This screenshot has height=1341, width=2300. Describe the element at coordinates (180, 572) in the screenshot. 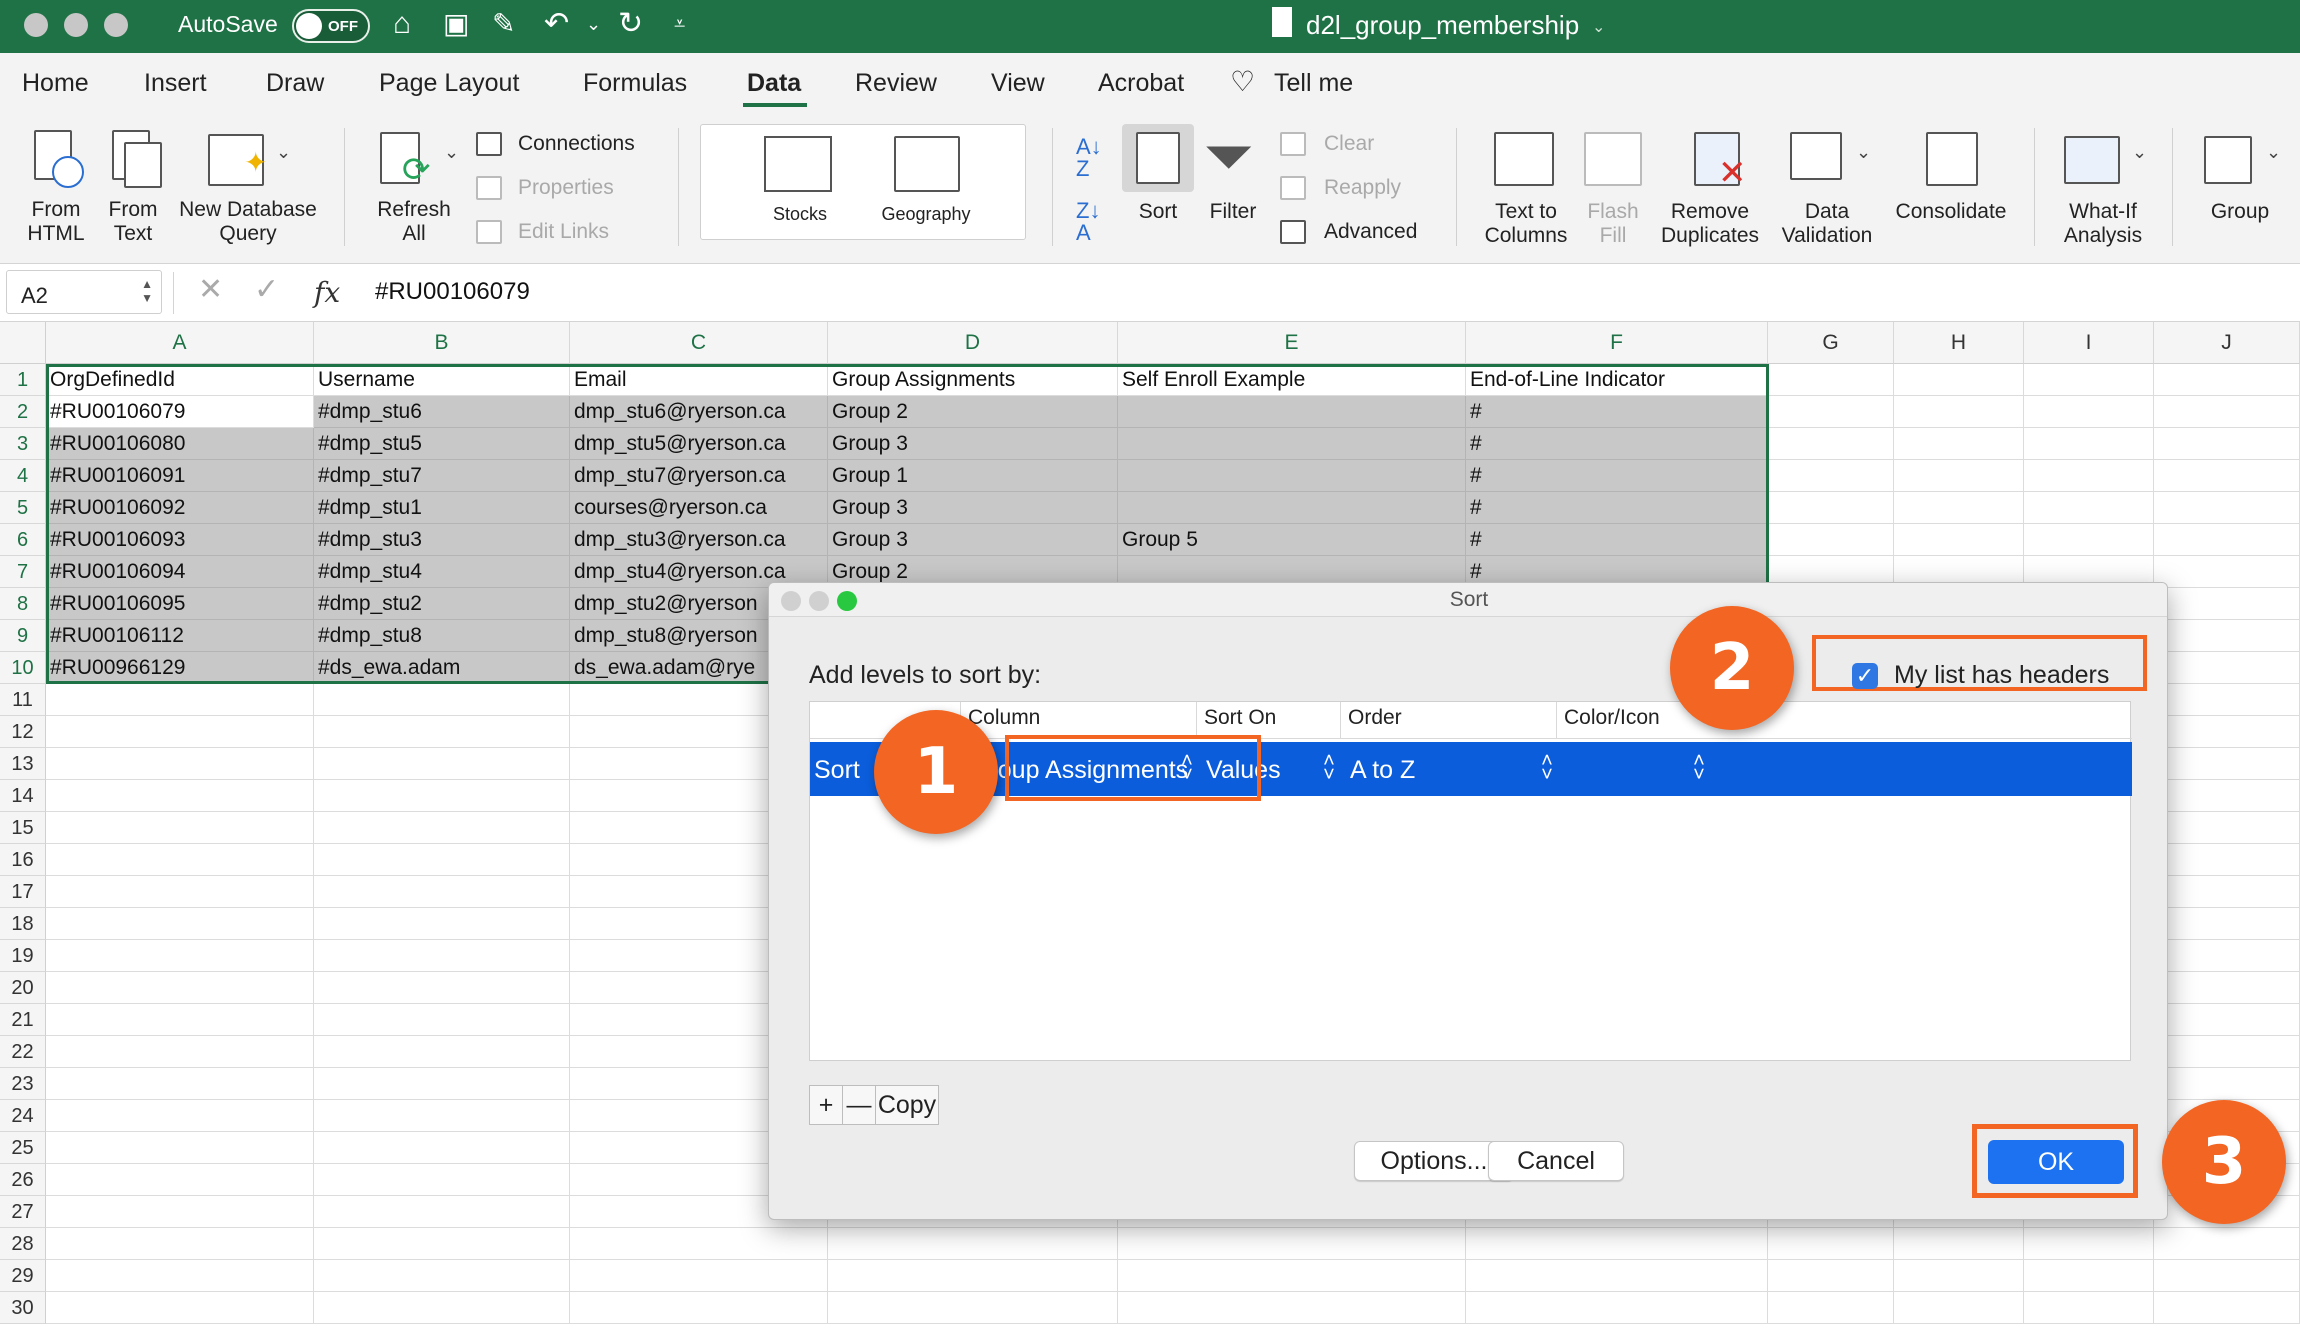

I see `table-cell: #RU00106094` at that location.